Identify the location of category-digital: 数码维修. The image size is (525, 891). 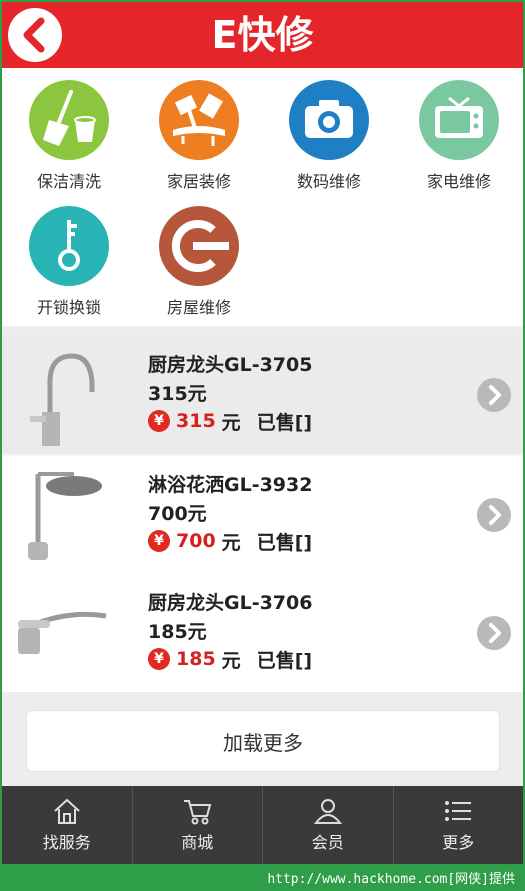
(329, 136).